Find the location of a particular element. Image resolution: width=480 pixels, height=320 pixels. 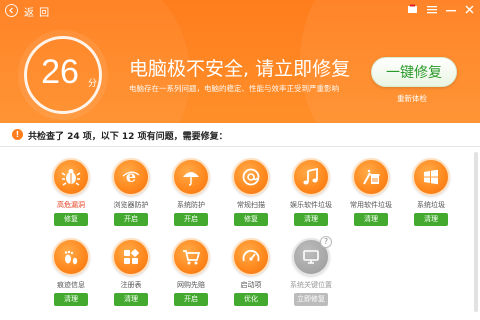

summary-text: 共检查了 24 项，以下 12 项有问题，需要修复： is located at coordinates (128, 137).